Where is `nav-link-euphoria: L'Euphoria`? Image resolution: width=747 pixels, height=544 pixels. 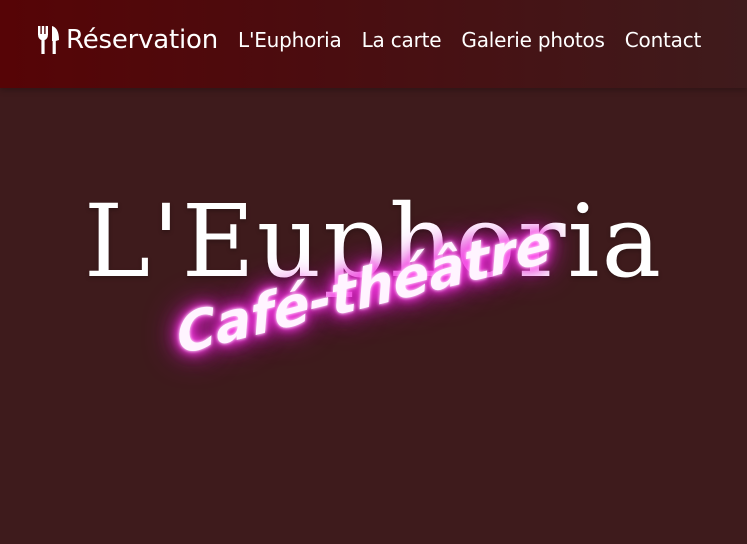 nav-link-euphoria: L'Euphoria is located at coordinates (290, 40).